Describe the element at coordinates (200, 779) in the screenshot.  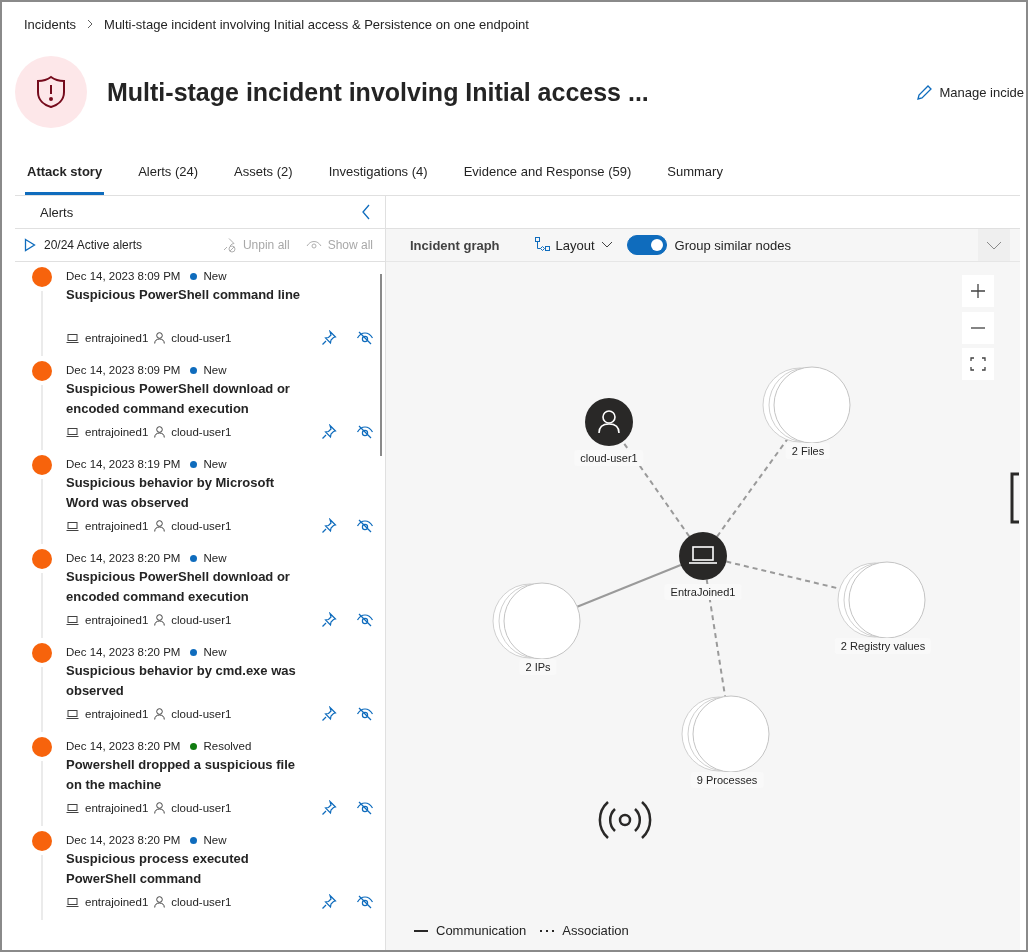
I see `alert-item: Dec 14, 2023 8:20 PM Resolved Powershell dropped a suspicious file on the machine entrajoined1 cloud-user1` at that location.